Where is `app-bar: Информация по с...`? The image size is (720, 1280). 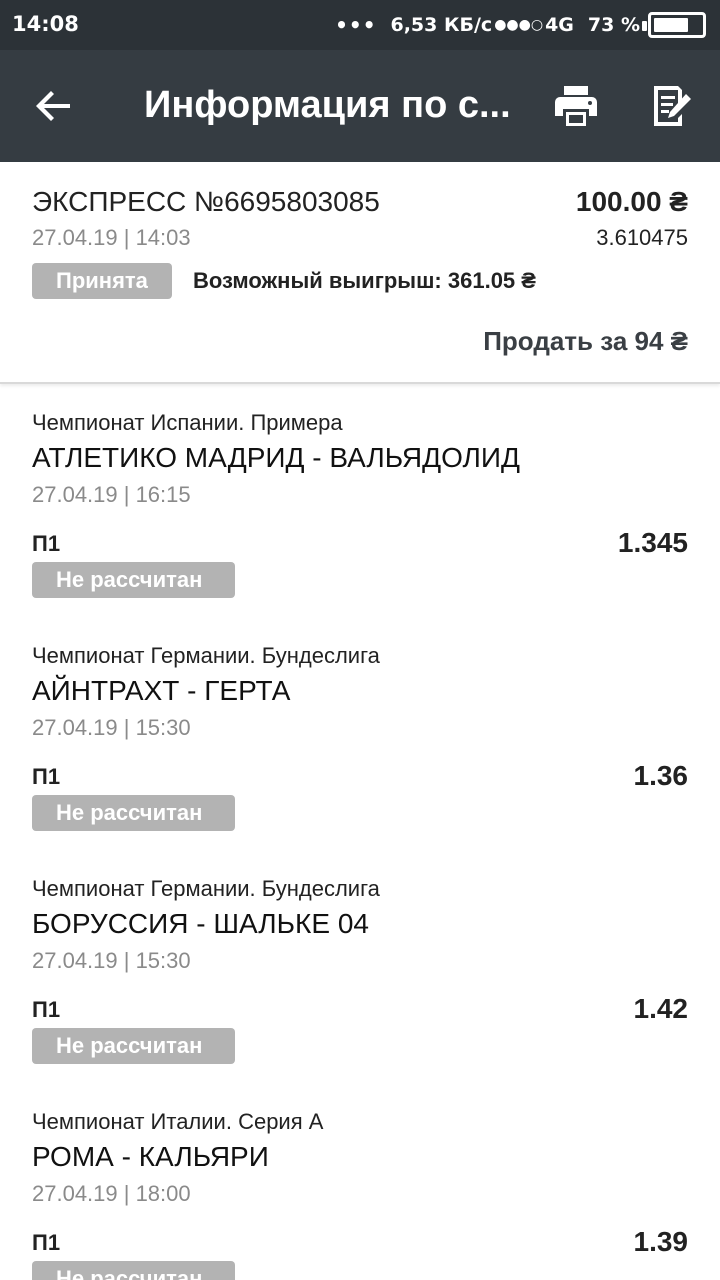
app-bar: Информация по с... is located at coordinates (360, 106).